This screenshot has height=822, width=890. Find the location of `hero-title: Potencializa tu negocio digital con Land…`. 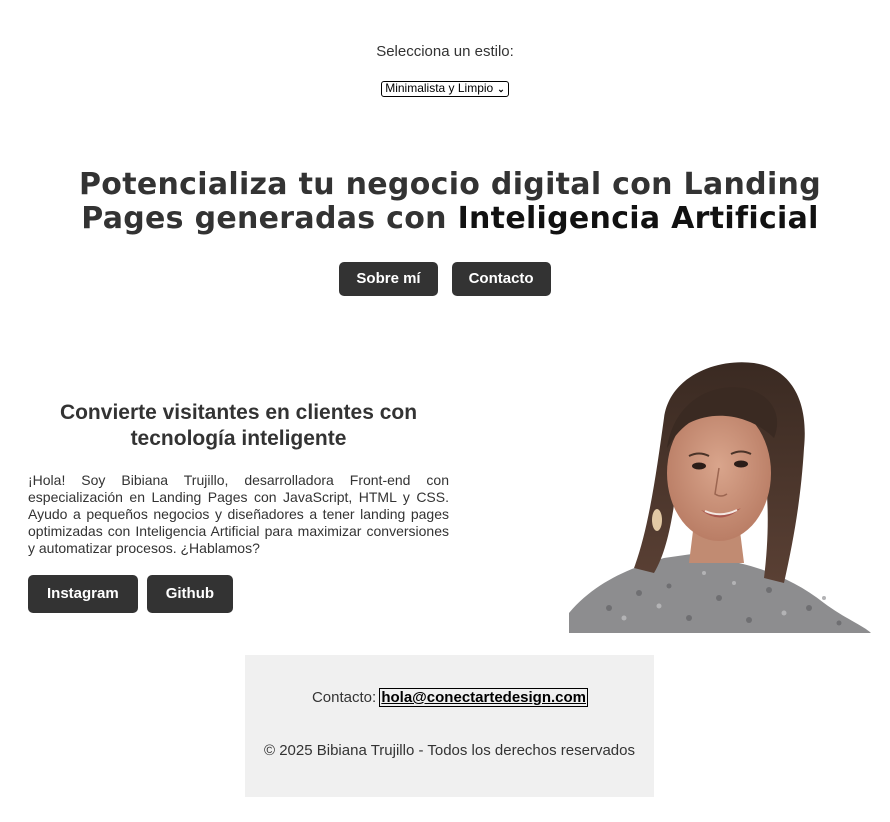

hero-title: Potencializa tu negocio digital con Land… is located at coordinates (450, 202).